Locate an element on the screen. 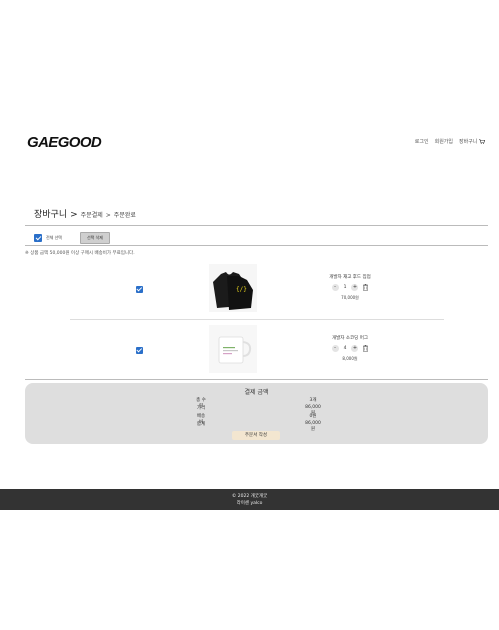 The image size is (499, 630). summary-value: 0원 is located at coordinates (313, 416).